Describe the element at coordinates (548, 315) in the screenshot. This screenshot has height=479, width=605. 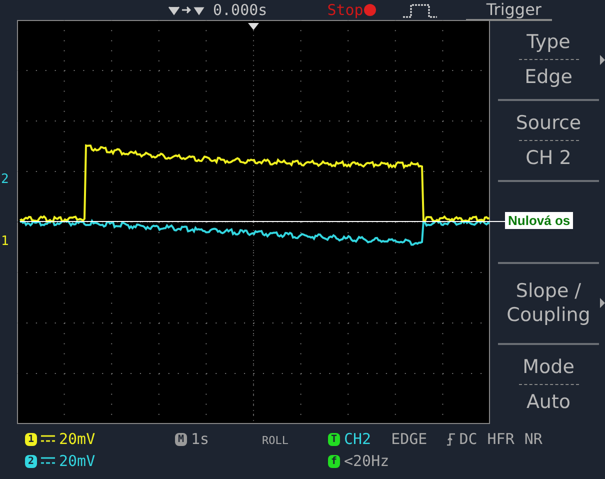
I see `menu-label: Coupling` at that location.